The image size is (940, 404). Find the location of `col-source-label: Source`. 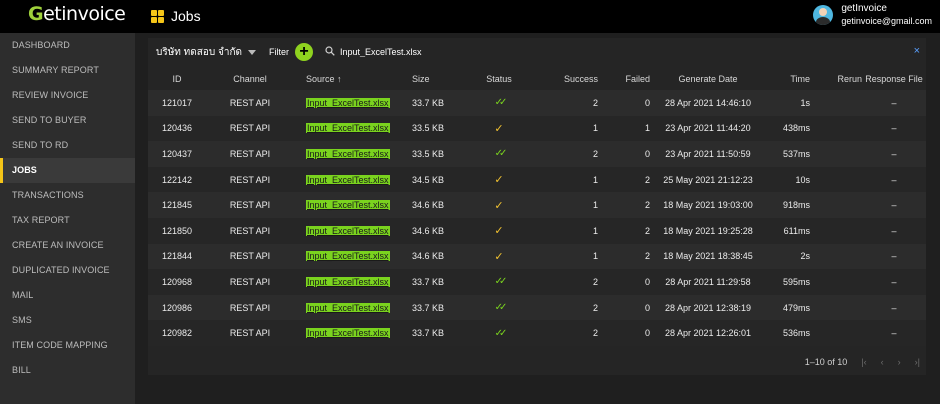

col-source-label: Source is located at coordinates (320, 79).